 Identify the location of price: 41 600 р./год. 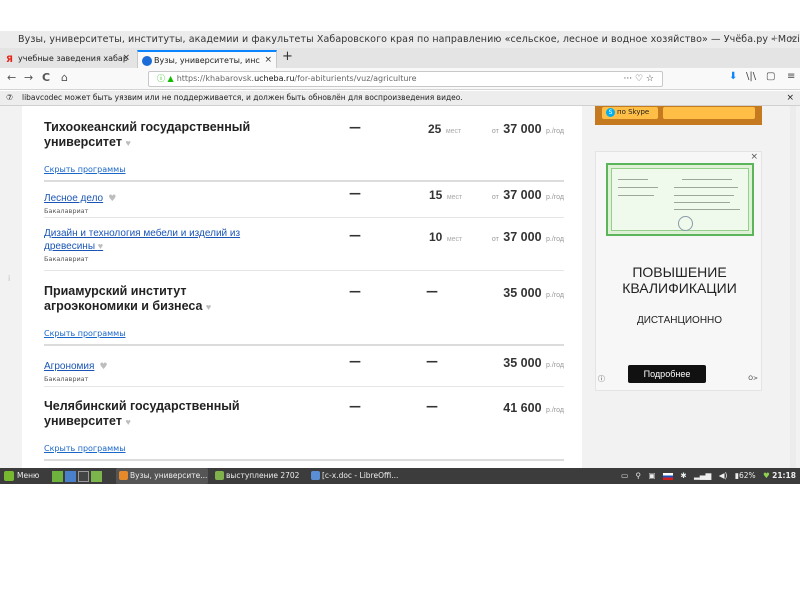
(533, 408).